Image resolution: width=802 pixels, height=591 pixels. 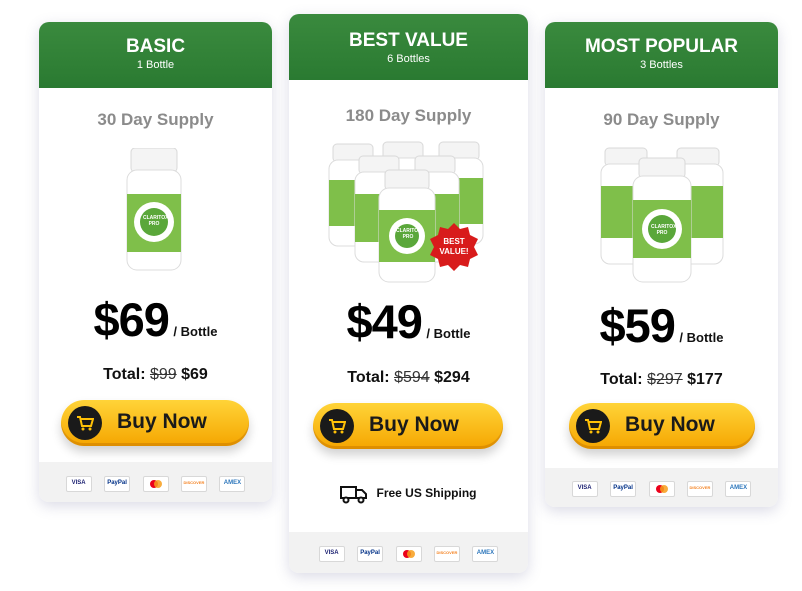 I want to click on total-old-price: $594, so click(x=412, y=377).